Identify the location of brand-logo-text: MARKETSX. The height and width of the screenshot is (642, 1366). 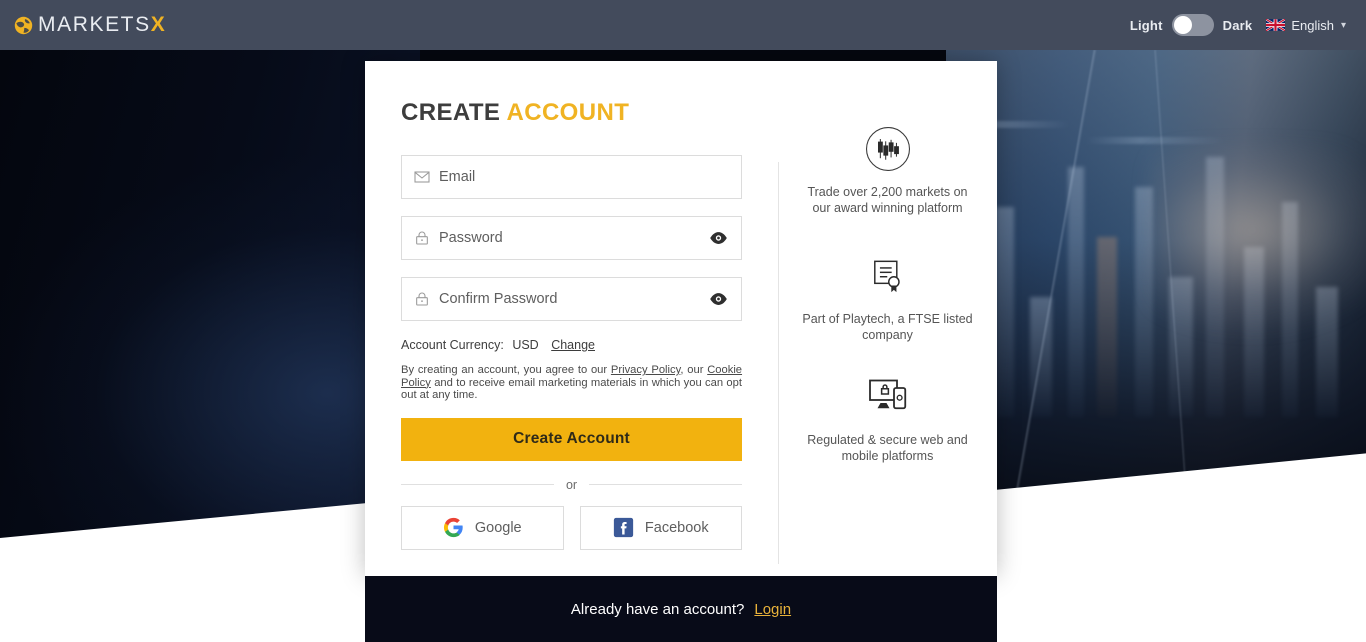
(102, 25).